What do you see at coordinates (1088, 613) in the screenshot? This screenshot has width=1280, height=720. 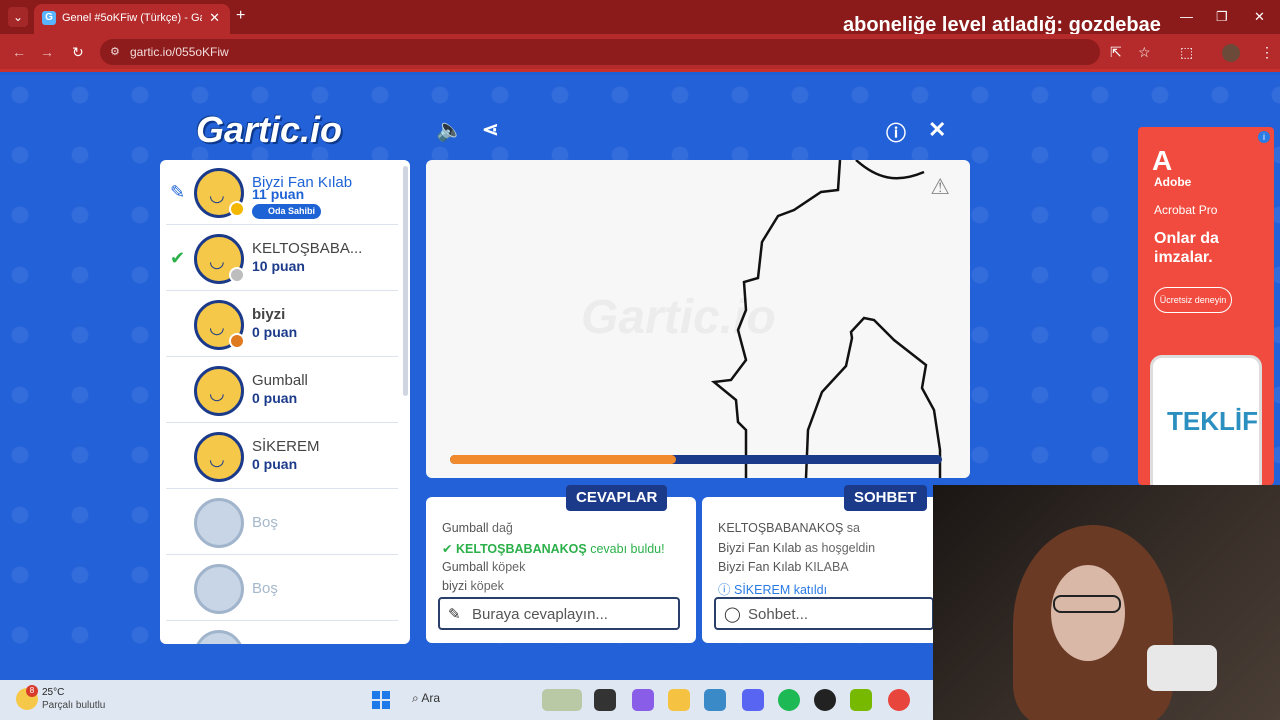 I see `streamer-face` at bounding box center [1088, 613].